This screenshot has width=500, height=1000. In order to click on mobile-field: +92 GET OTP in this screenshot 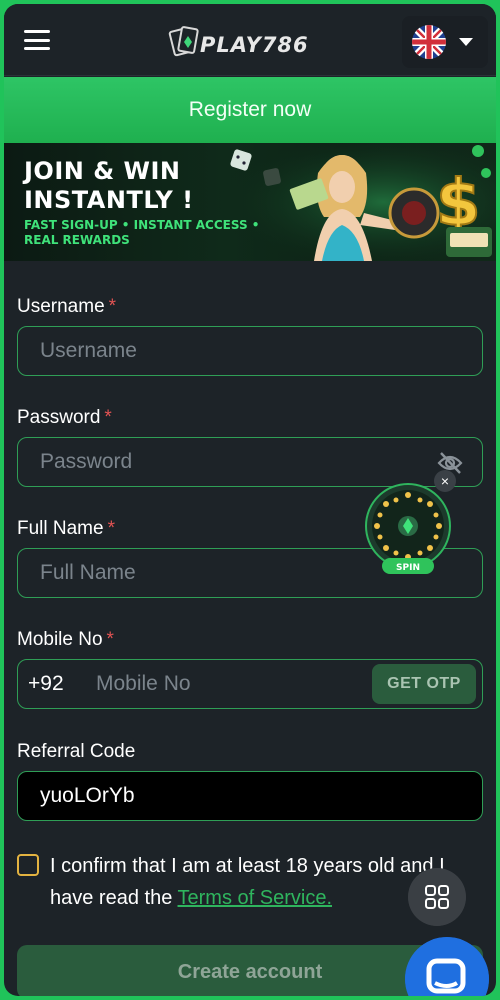, I will do `click(250, 684)`.